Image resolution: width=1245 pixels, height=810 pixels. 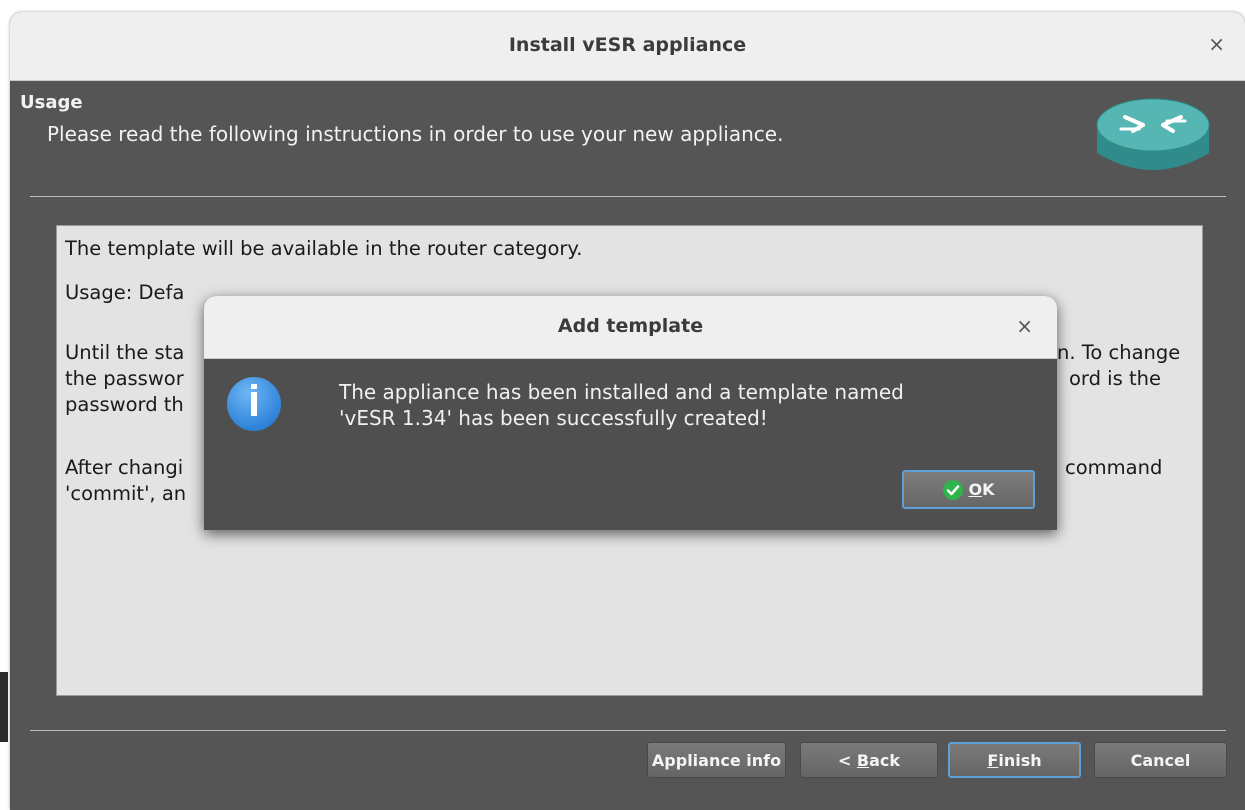 What do you see at coordinates (628, 730) in the screenshot?
I see `footer-separator` at bounding box center [628, 730].